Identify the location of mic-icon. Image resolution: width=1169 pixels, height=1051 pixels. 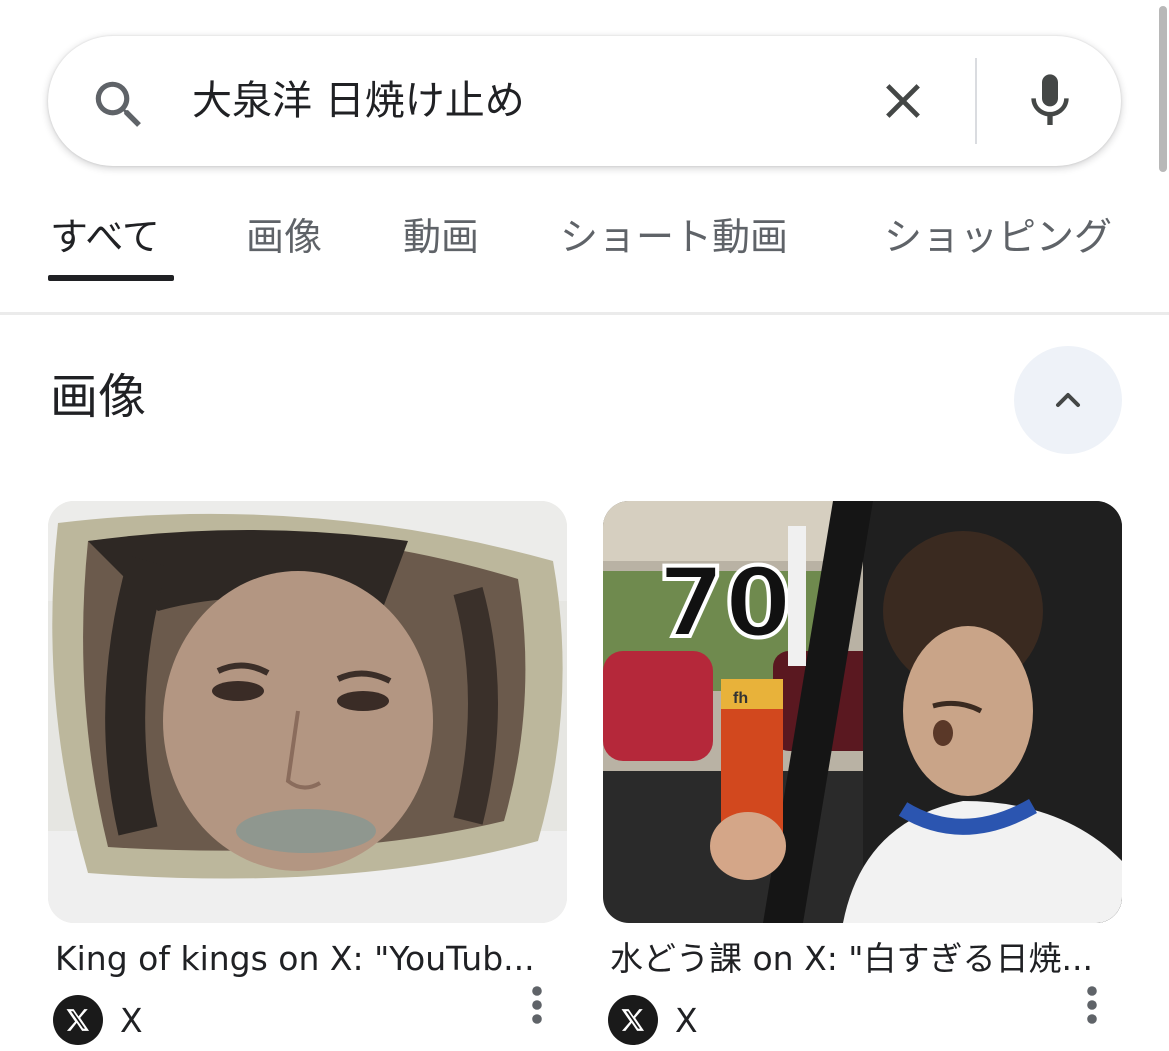
(1050, 101).